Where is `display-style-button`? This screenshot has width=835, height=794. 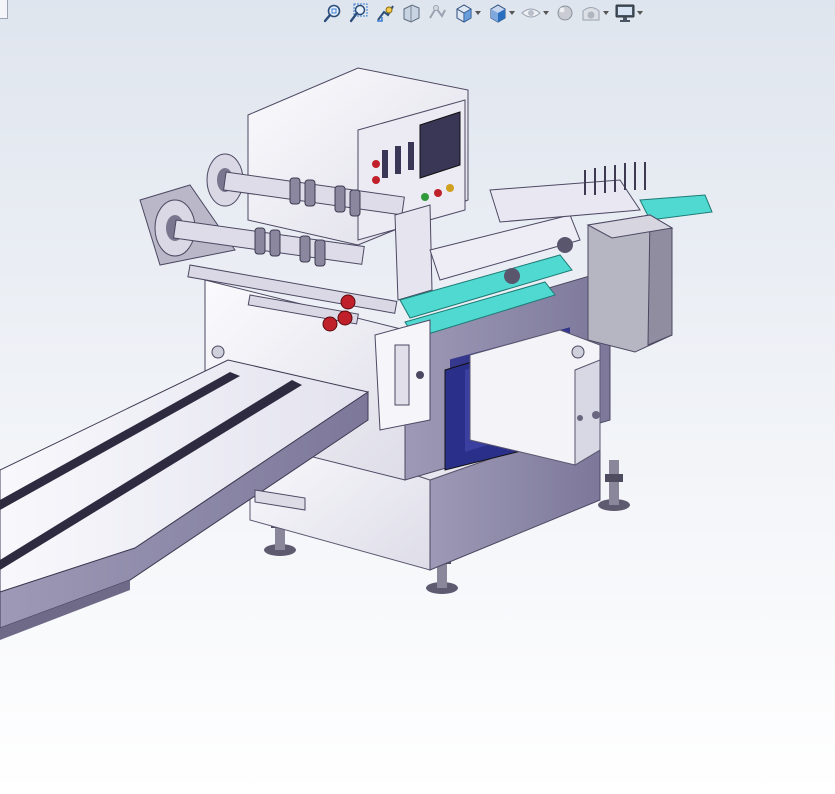
display-style-button is located at coordinates (501, 13).